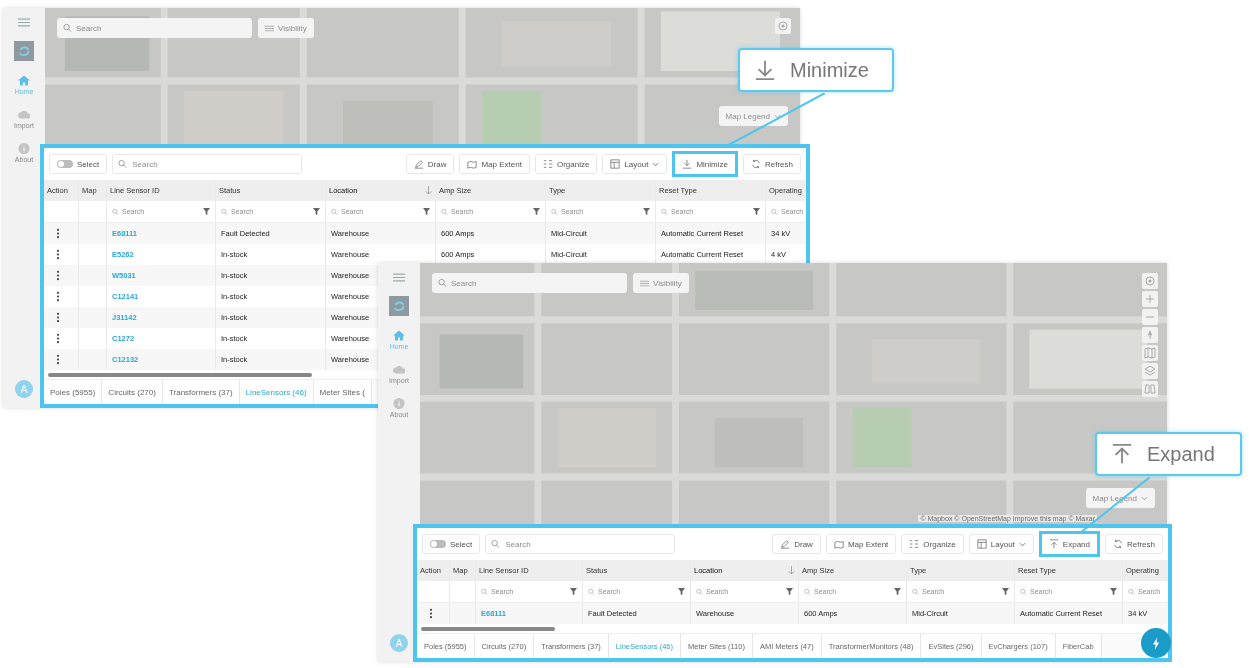  Describe the element at coordinates (753, 116) in the screenshot. I see `map-legend-button: Map Legend` at that location.